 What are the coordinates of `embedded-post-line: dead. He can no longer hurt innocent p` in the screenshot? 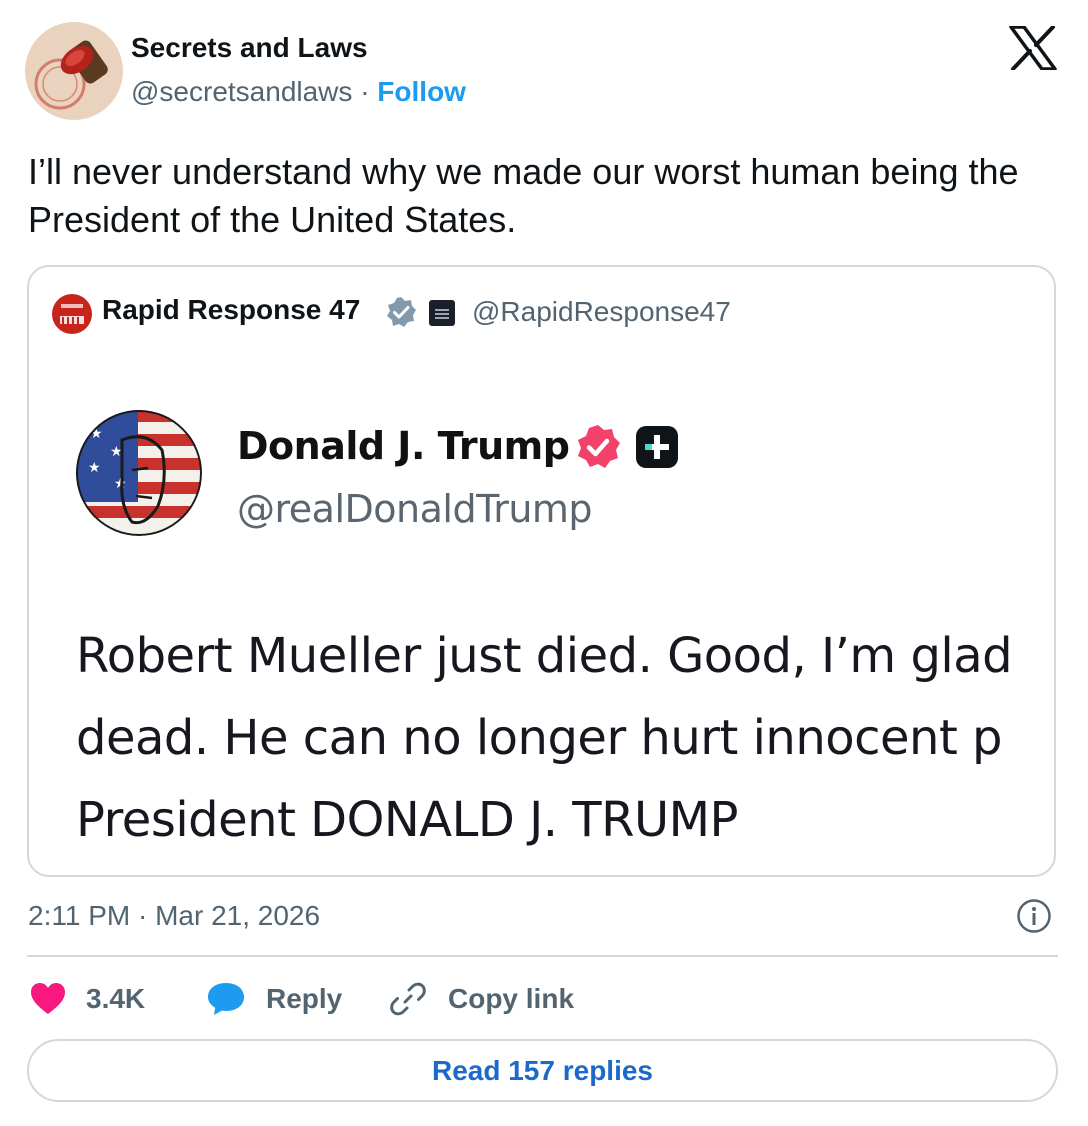 It's located at (539, 738).